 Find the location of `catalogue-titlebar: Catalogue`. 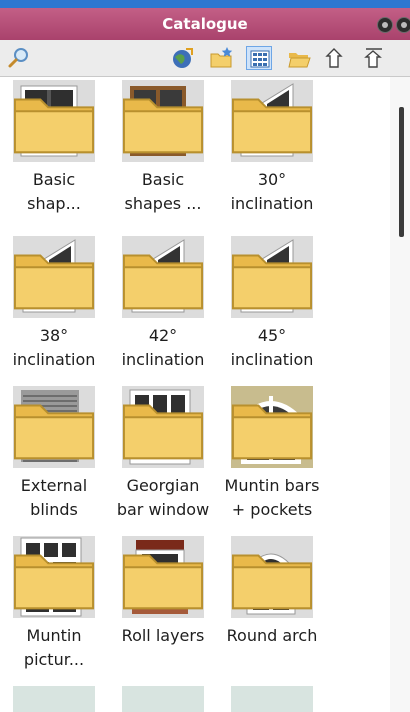

catalogue-titlebar: Catalogue is located at coordinates (205, 24).